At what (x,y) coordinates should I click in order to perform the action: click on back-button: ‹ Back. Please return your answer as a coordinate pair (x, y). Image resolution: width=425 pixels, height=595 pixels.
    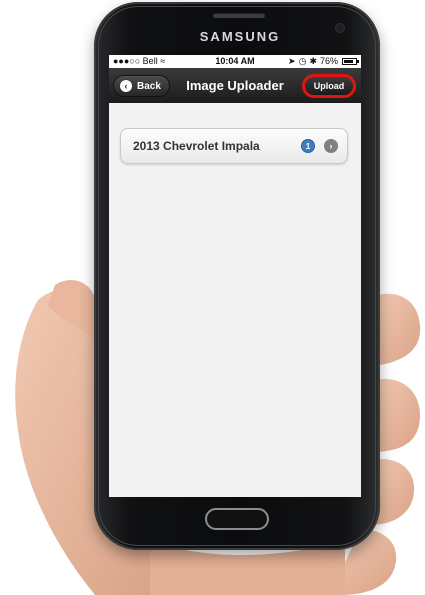
    Looking at the image, I should click on (141, 86).